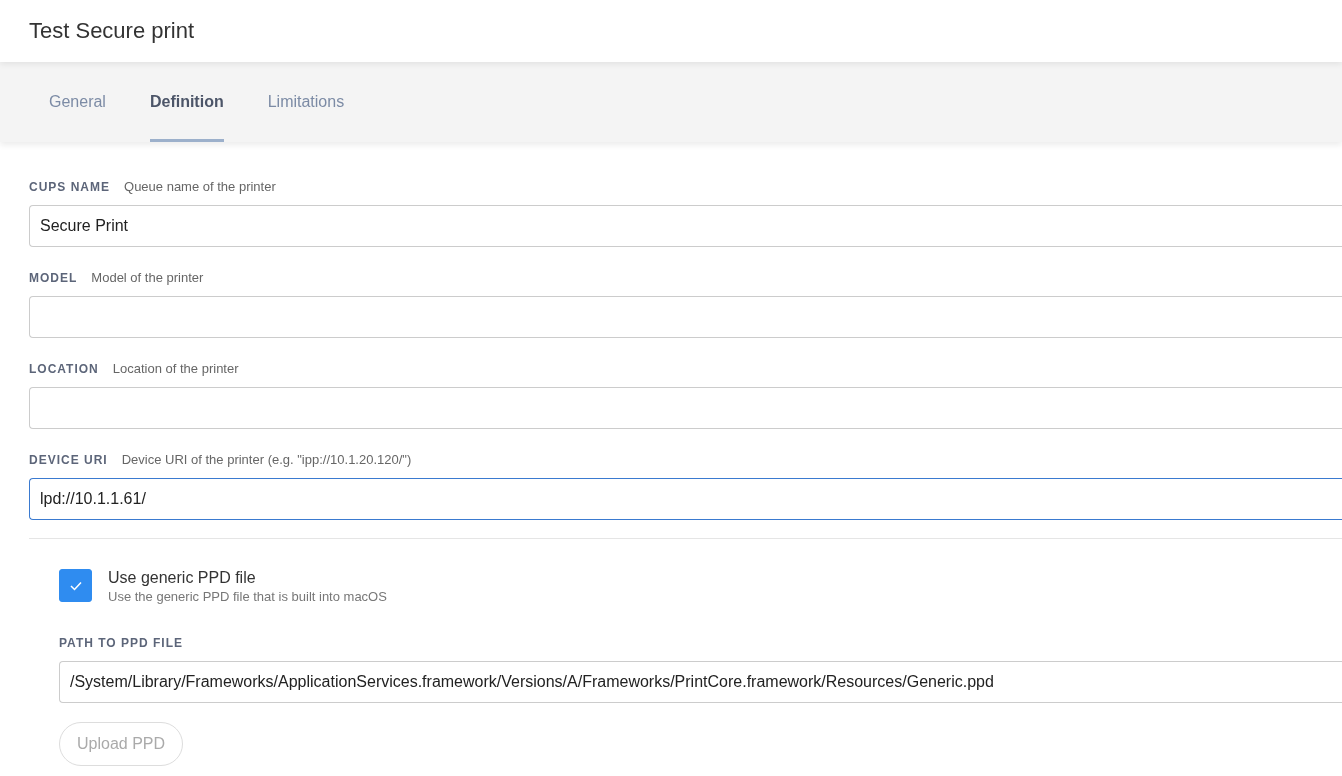  What do you see at coordinates (685, 499) in the screenshot?
I see `input-field: lpd://10.1.1.61/` at bounding box center [685, 499].